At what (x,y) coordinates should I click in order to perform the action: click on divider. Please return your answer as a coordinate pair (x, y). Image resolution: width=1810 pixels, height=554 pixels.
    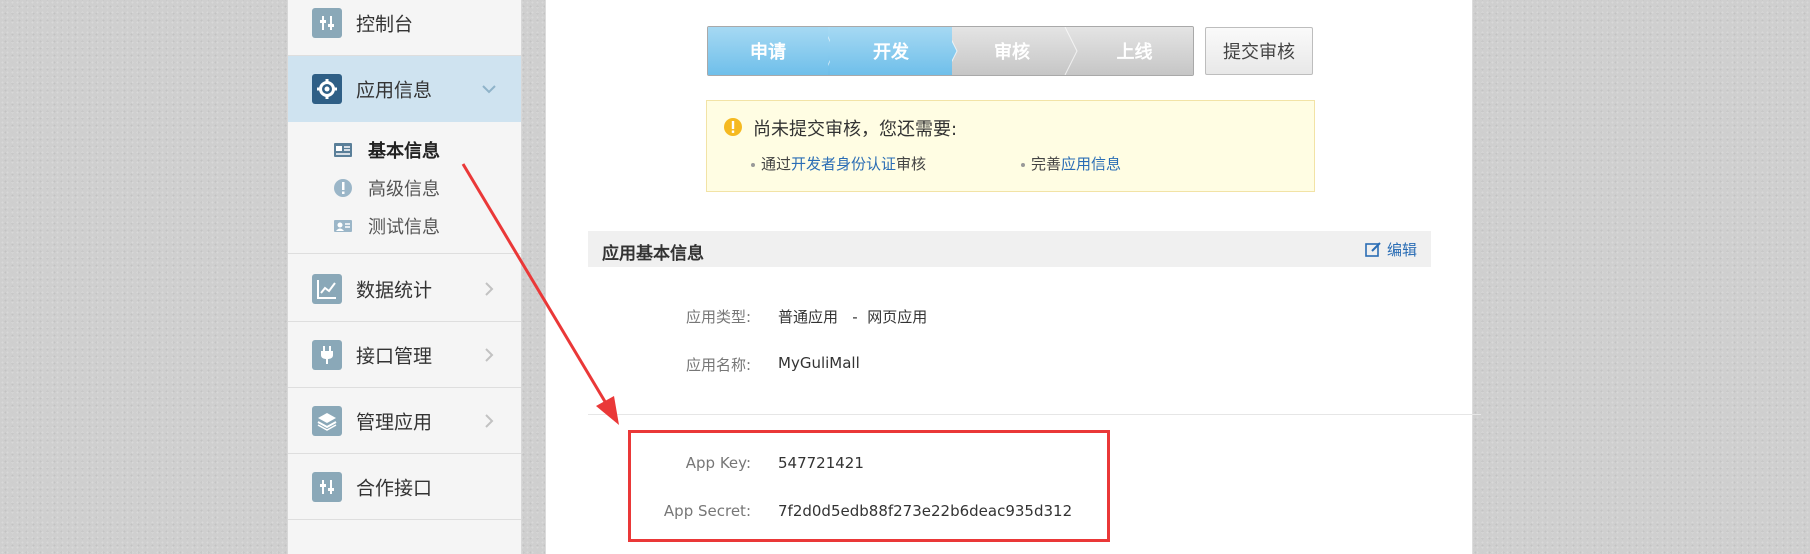
    Looking at the image, I should click on (1034, 414).